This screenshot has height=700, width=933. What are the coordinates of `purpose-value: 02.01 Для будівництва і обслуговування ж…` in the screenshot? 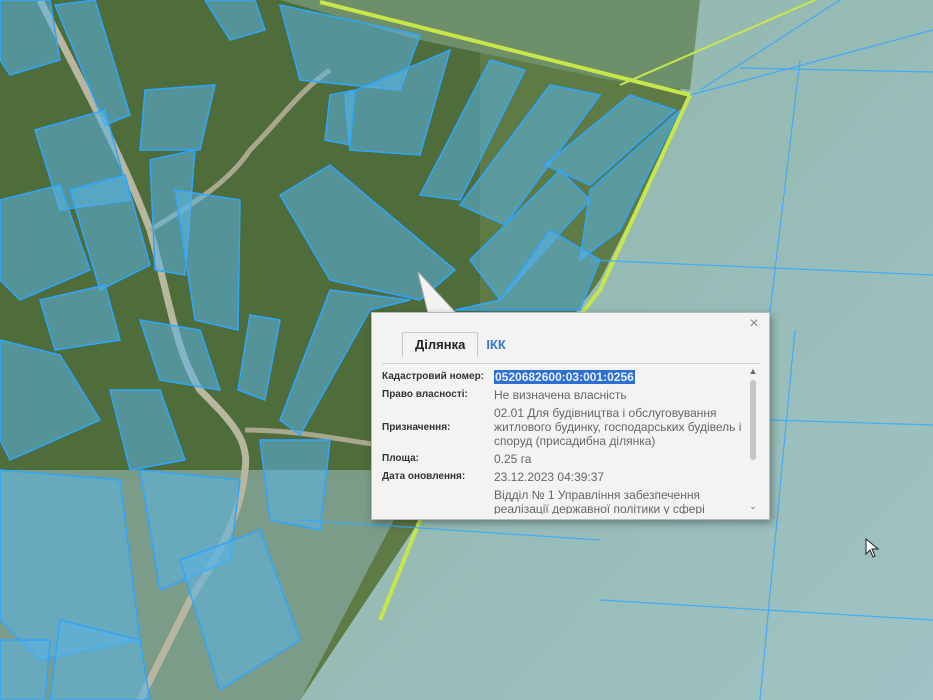 It's located at (618, 427).